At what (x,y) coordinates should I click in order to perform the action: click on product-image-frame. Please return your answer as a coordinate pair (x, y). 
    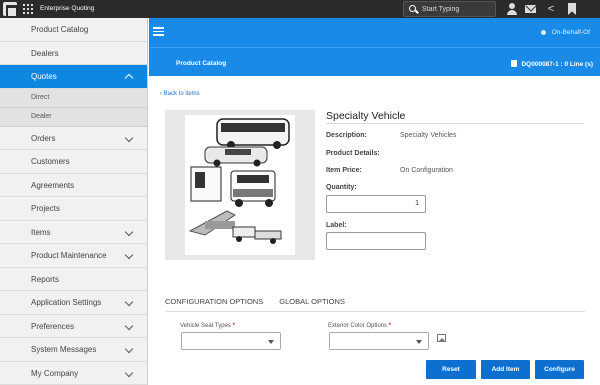
    Looking at the image, I should click on (240, 185).